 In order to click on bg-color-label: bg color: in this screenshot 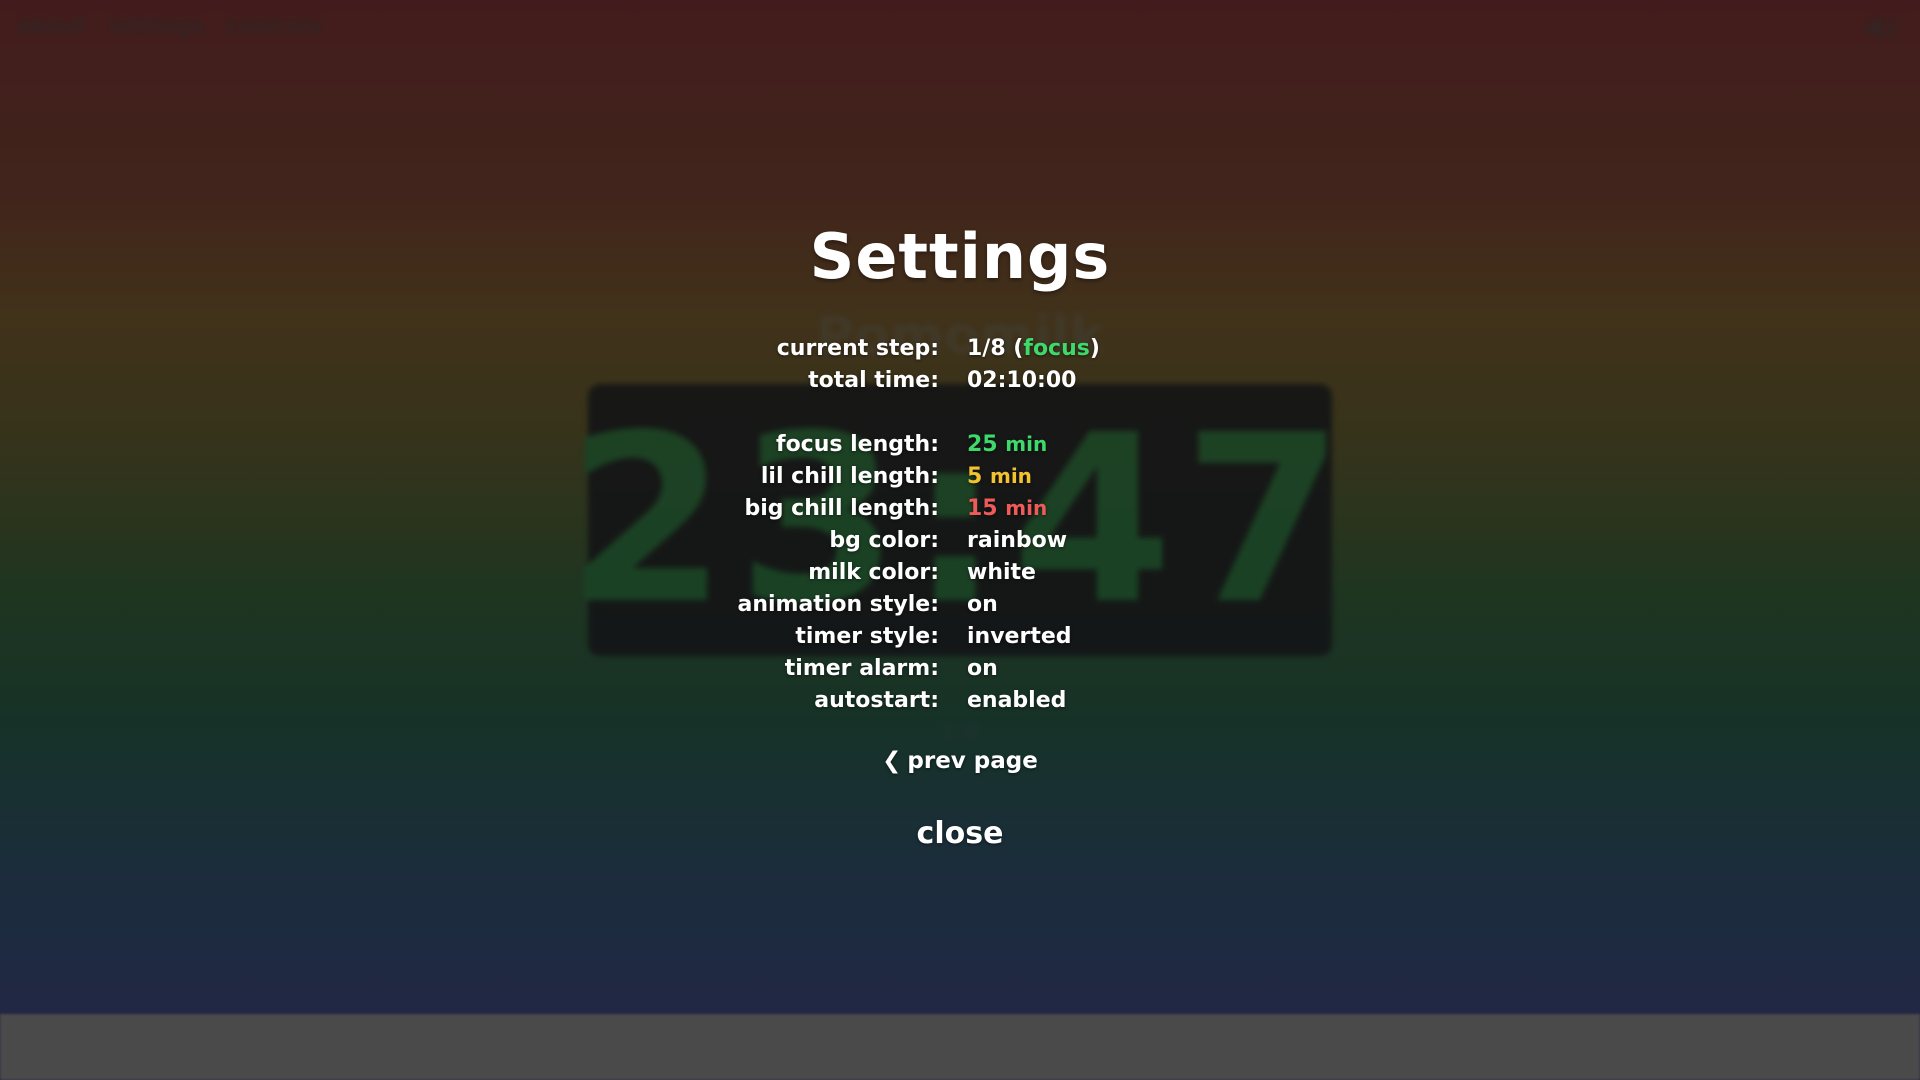, I will do `click(884, 540)`.